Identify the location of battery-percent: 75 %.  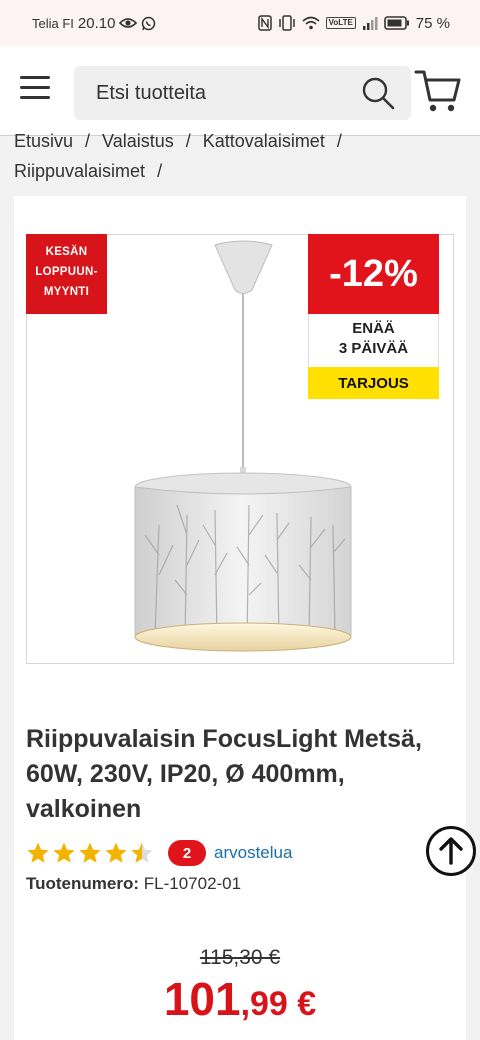
(432, 23).